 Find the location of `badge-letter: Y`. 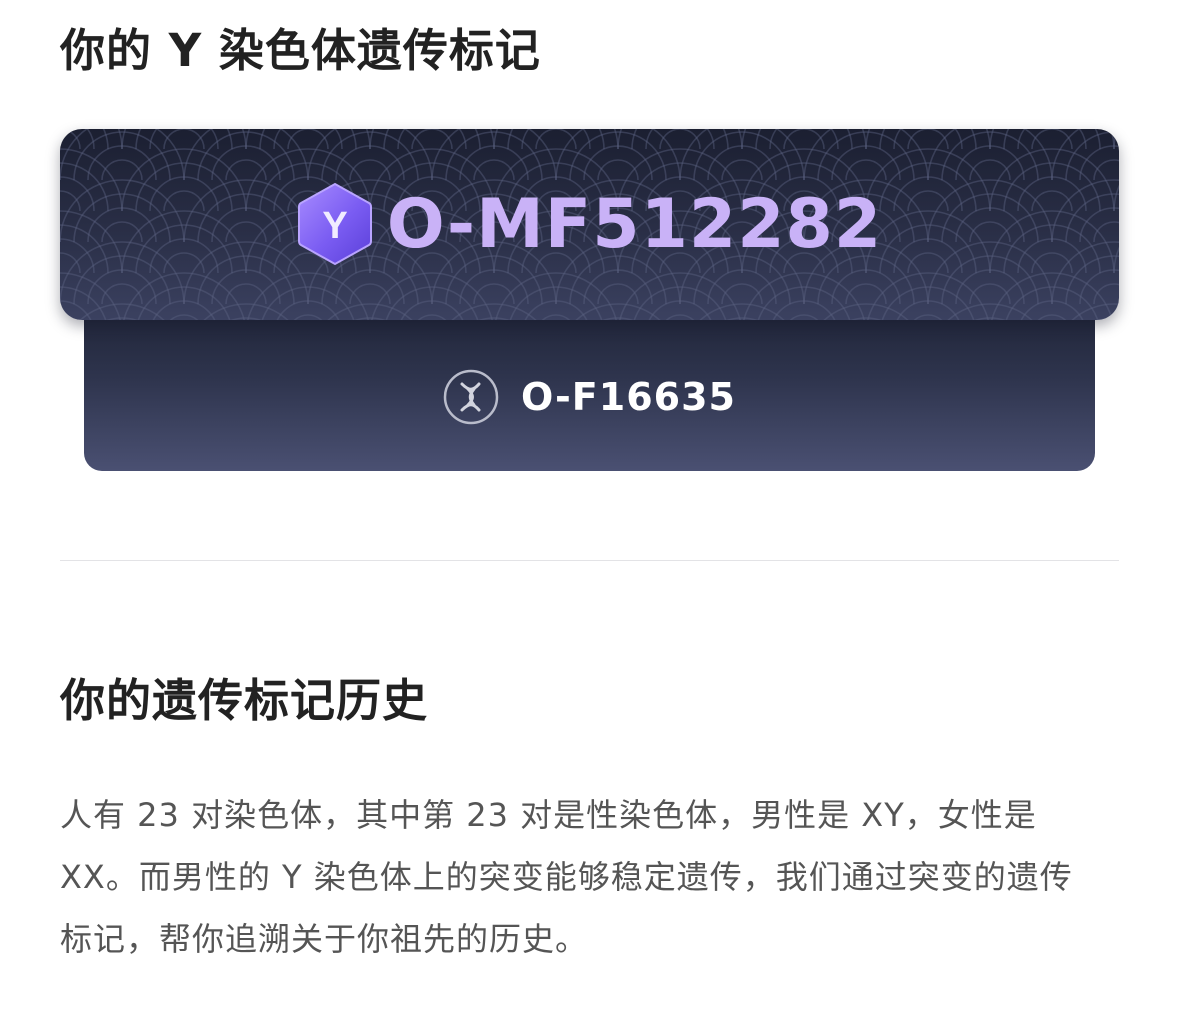

badge-letter: Y is located at coordinates (334, 226).